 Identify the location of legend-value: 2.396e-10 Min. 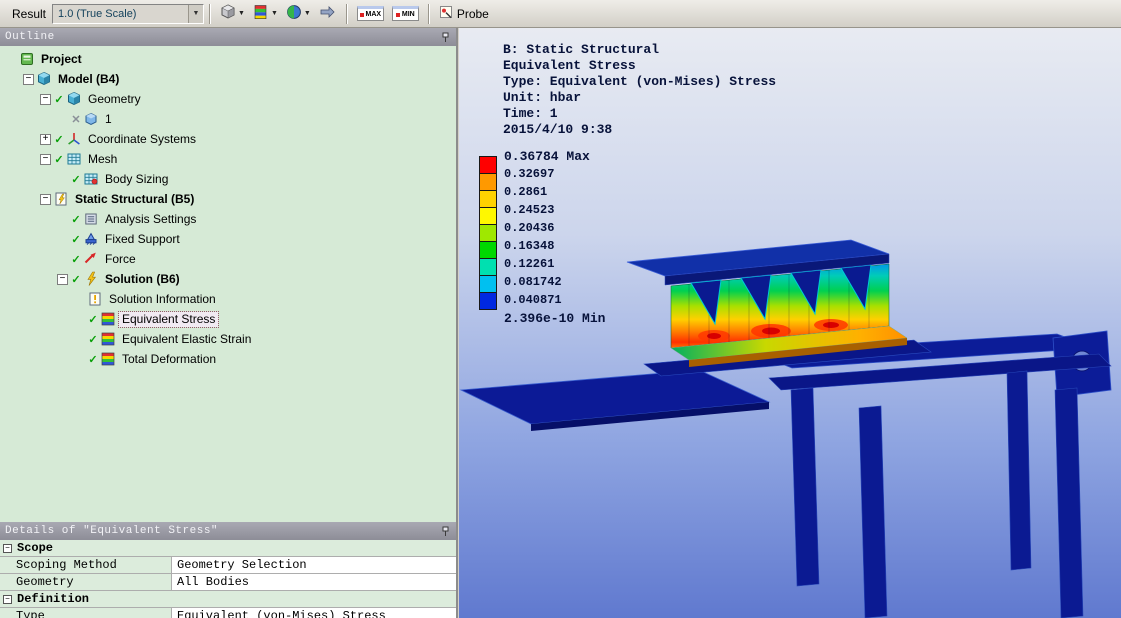
(555, 318).